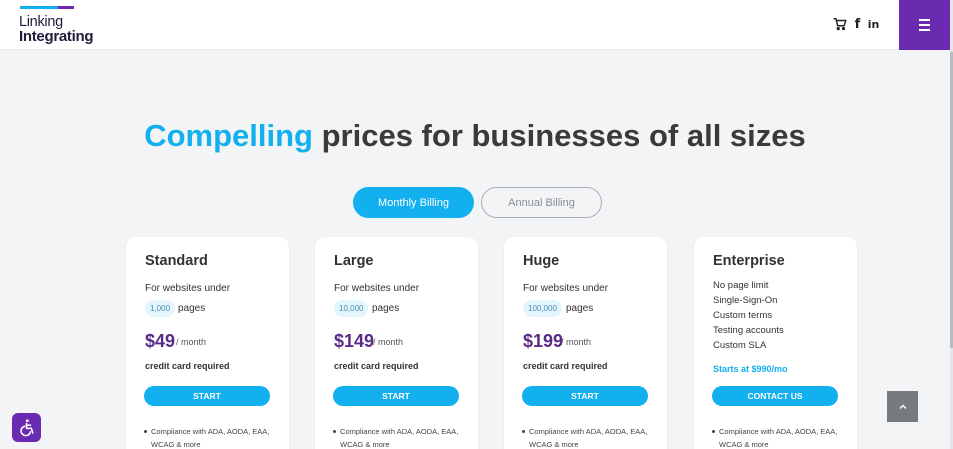  What do you see at coordinates (857, 24) in the screenshot?
I see `facebook-icon: f` at bounding box center [857, 24].